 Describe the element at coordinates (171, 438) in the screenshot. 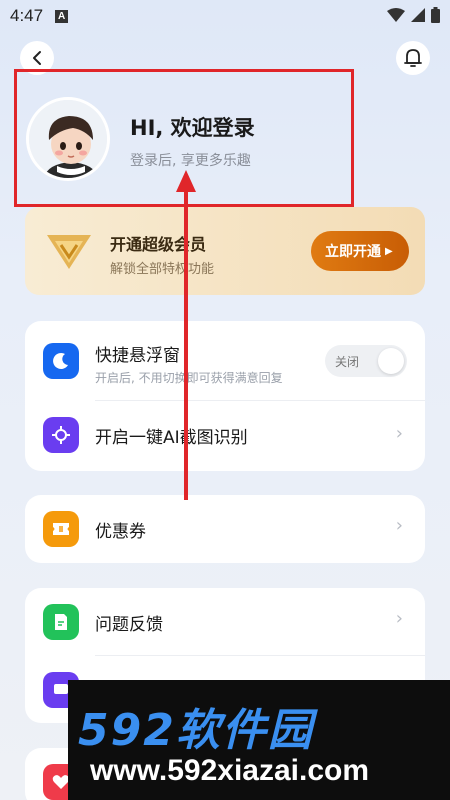

I see `ai-screenshot-label: 开启一键AI截图识别` at that location.